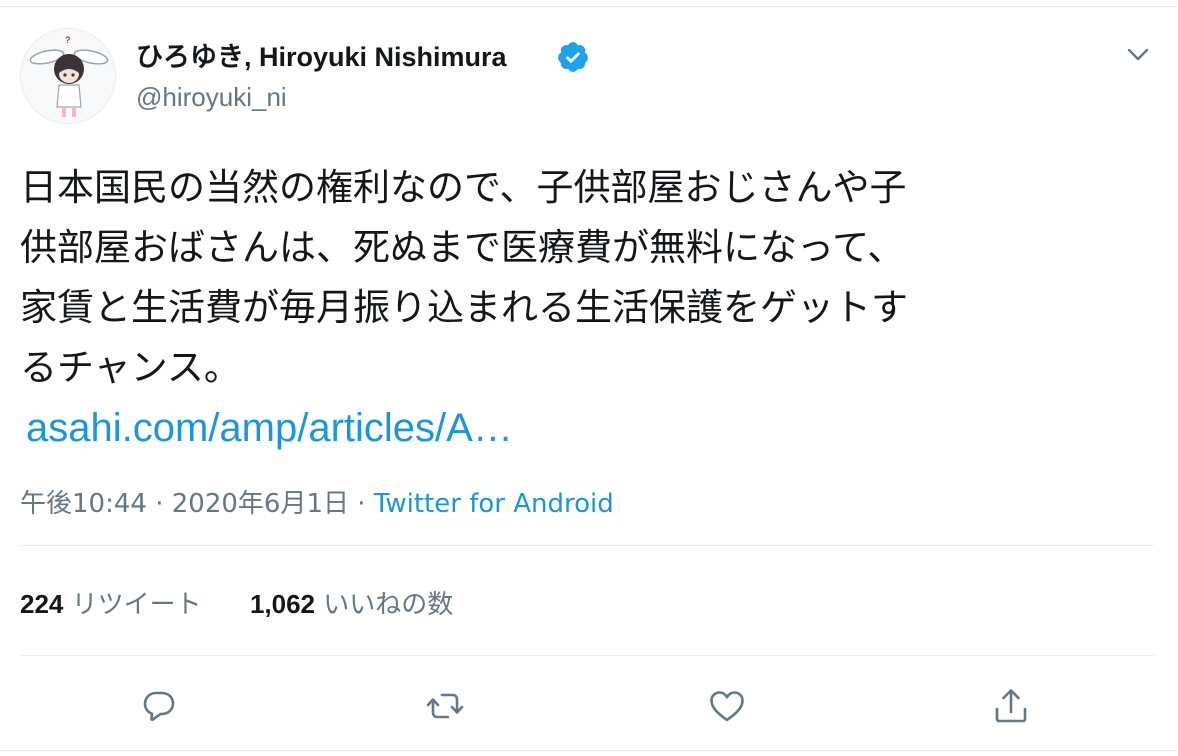  Describe the element at coordinates (463, 187) in the screenshot. I see `tweet-text-line: 日本国民の当然の権利なので、子供部屋おじさんや子` at that location.